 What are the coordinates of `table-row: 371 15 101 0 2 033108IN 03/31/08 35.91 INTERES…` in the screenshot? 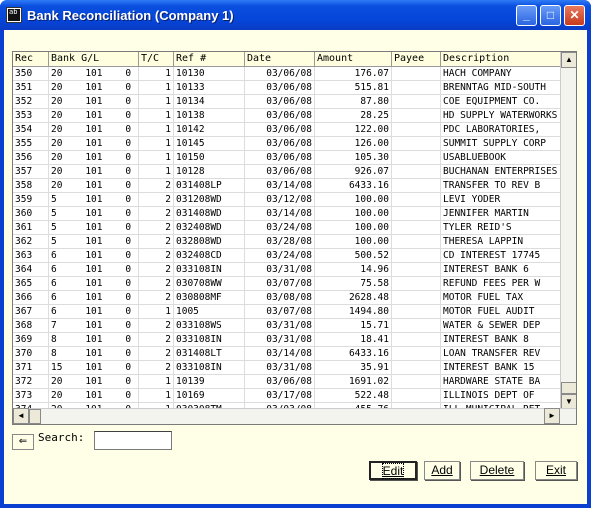 It's located at (287, 368).